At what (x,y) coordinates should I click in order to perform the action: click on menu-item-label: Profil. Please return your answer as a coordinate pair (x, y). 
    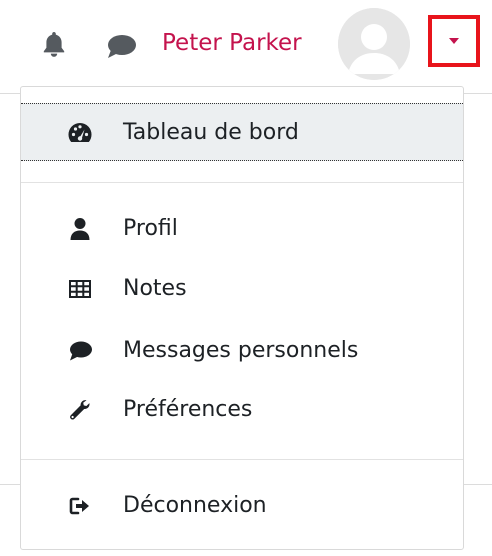
    Looking at the image, I should click on (150, 228).